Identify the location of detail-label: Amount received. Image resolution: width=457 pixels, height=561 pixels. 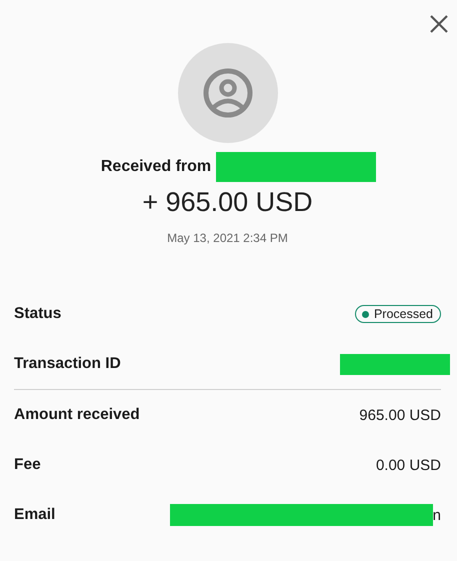
(77, 415).